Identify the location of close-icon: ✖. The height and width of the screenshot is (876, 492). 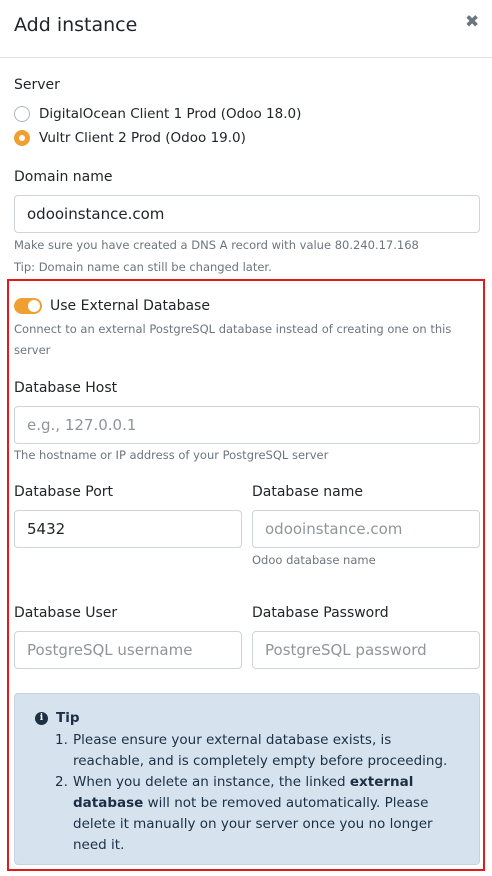
(472, 22).